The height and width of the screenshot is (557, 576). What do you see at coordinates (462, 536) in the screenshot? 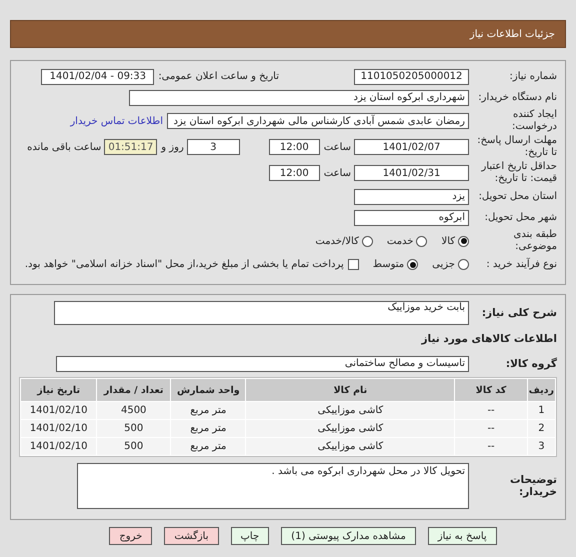
I see `action-button: پاسخ به نیاز` at bounding box center [462, 536].